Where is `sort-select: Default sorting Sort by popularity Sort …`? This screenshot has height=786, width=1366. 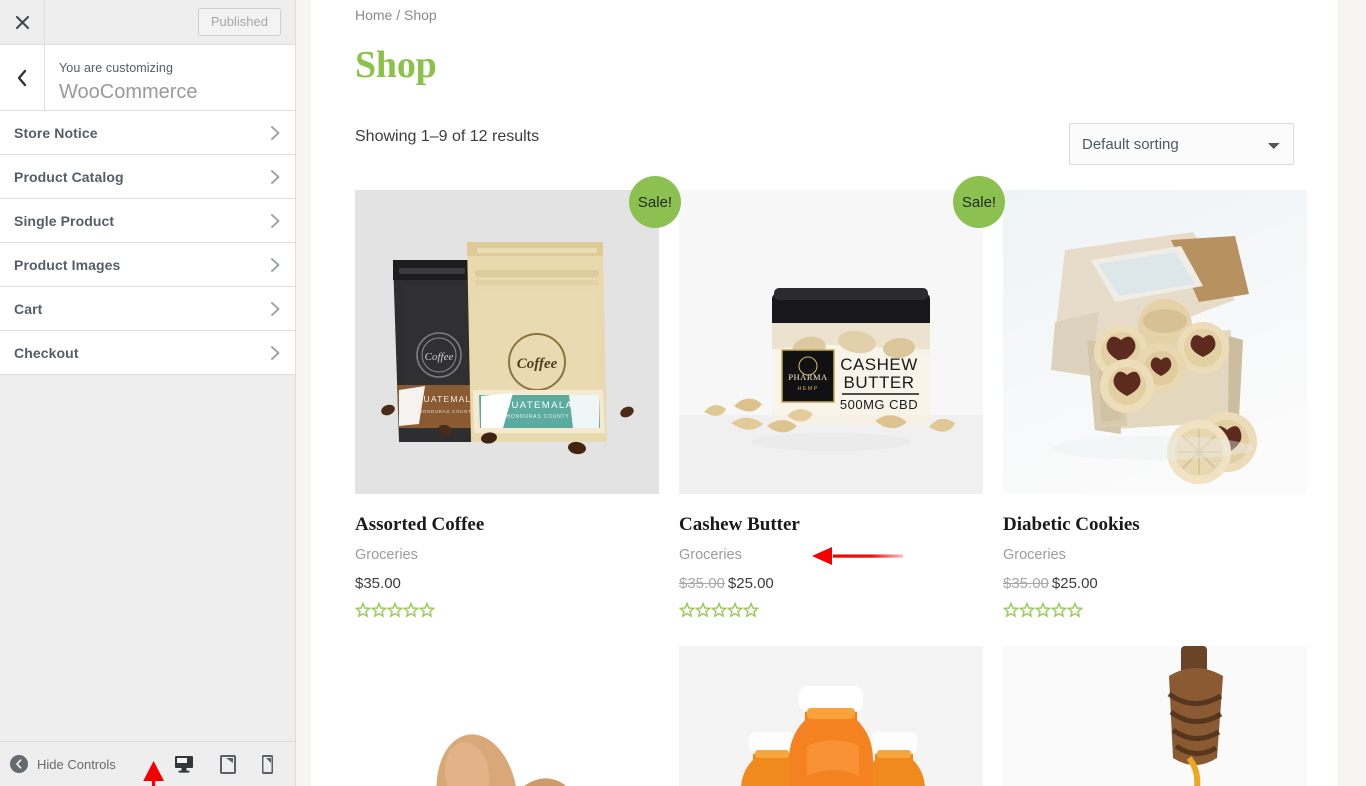 sort-select: Default sorting Sort by popularity Sort … is located at coordinates (1181, 144).